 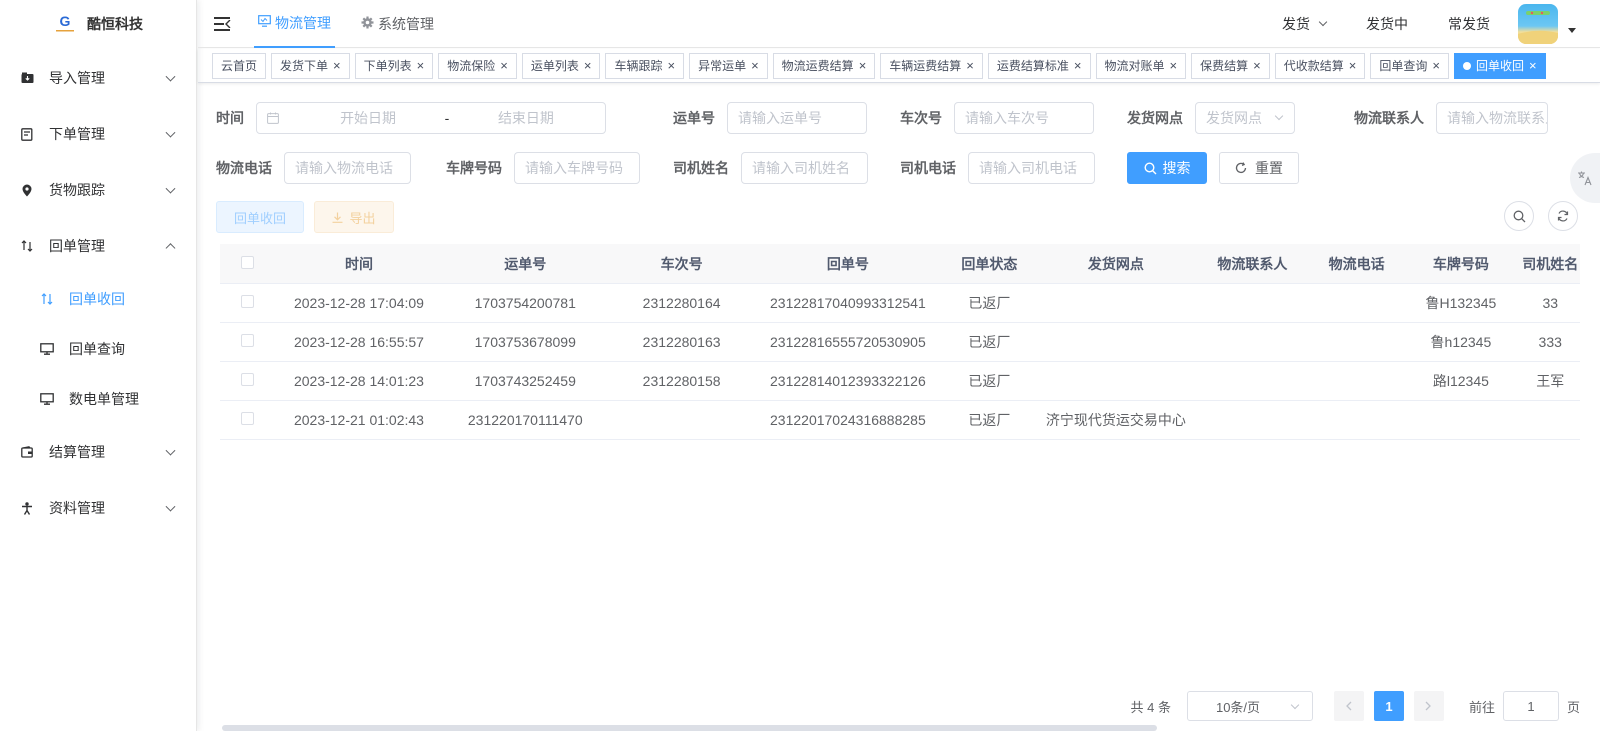 I want to click on prev-page-button, so click(x=1348, y=706).